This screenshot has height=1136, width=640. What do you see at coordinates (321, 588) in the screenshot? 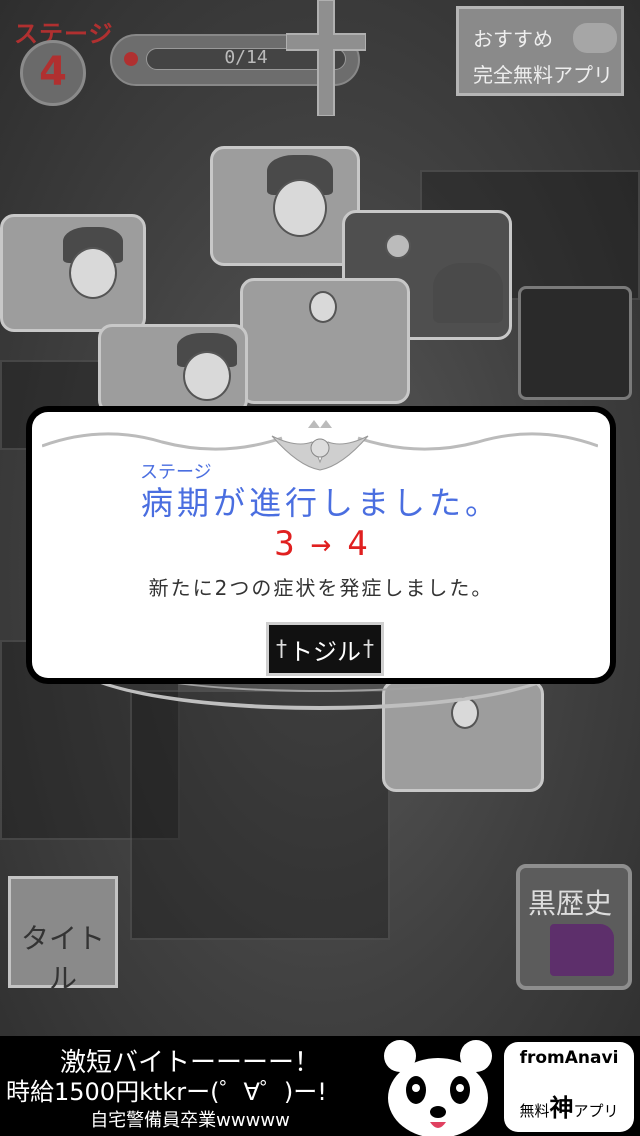
I see `dialog-message: 新たに2つの症状を発症しました。` at bounding box center [321, 588].